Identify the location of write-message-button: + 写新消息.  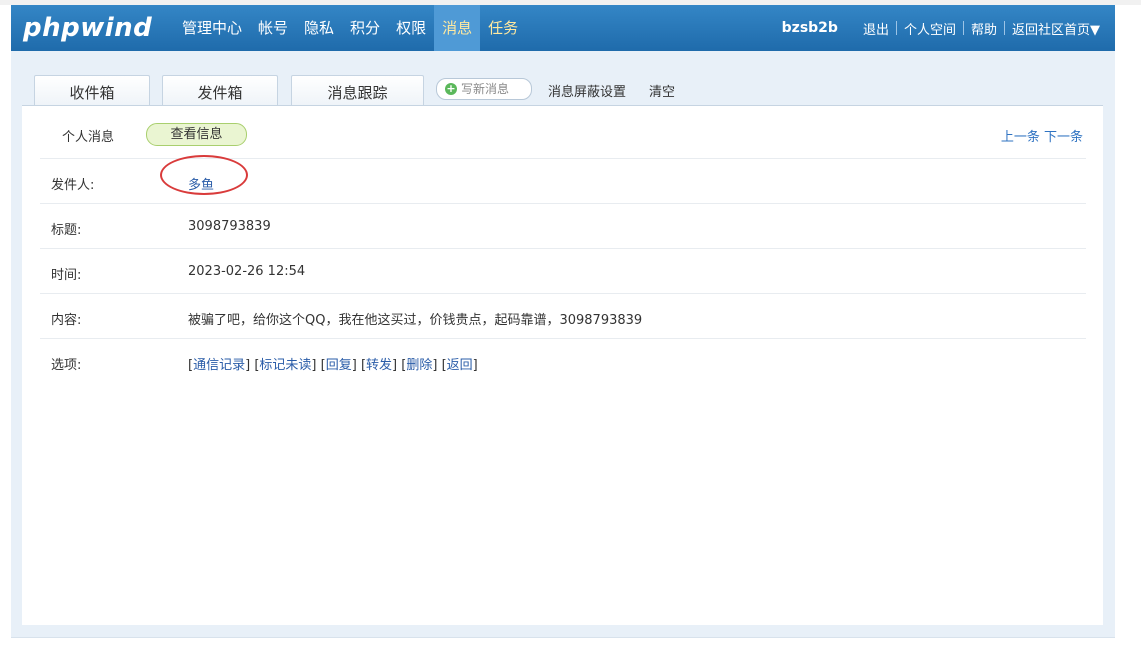
(484, 89).